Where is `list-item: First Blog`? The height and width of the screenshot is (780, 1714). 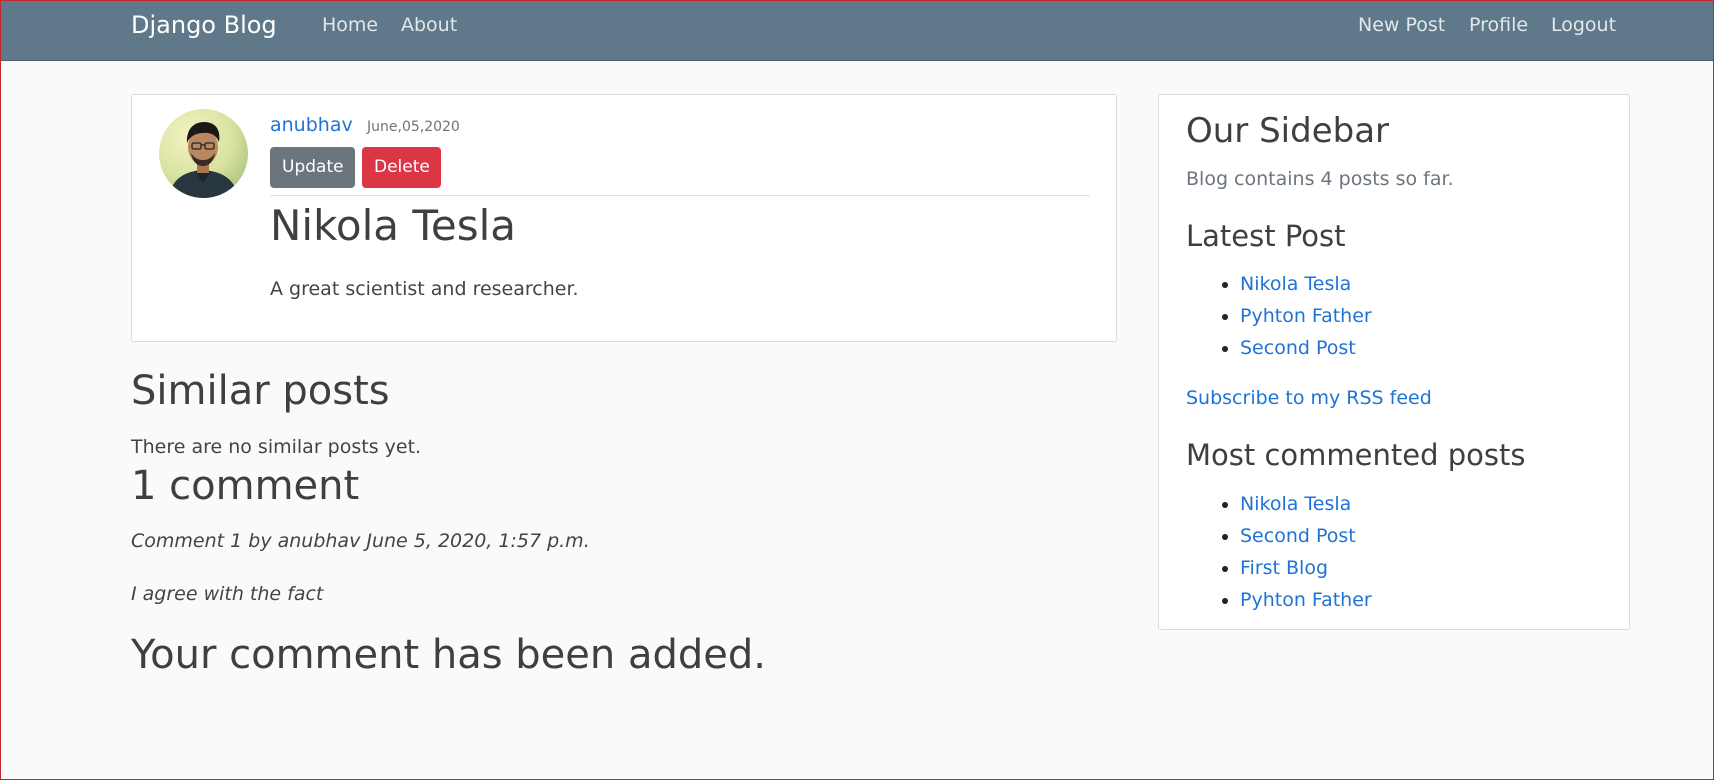
list-item: First Blog is located at coordinates (1306, 568).